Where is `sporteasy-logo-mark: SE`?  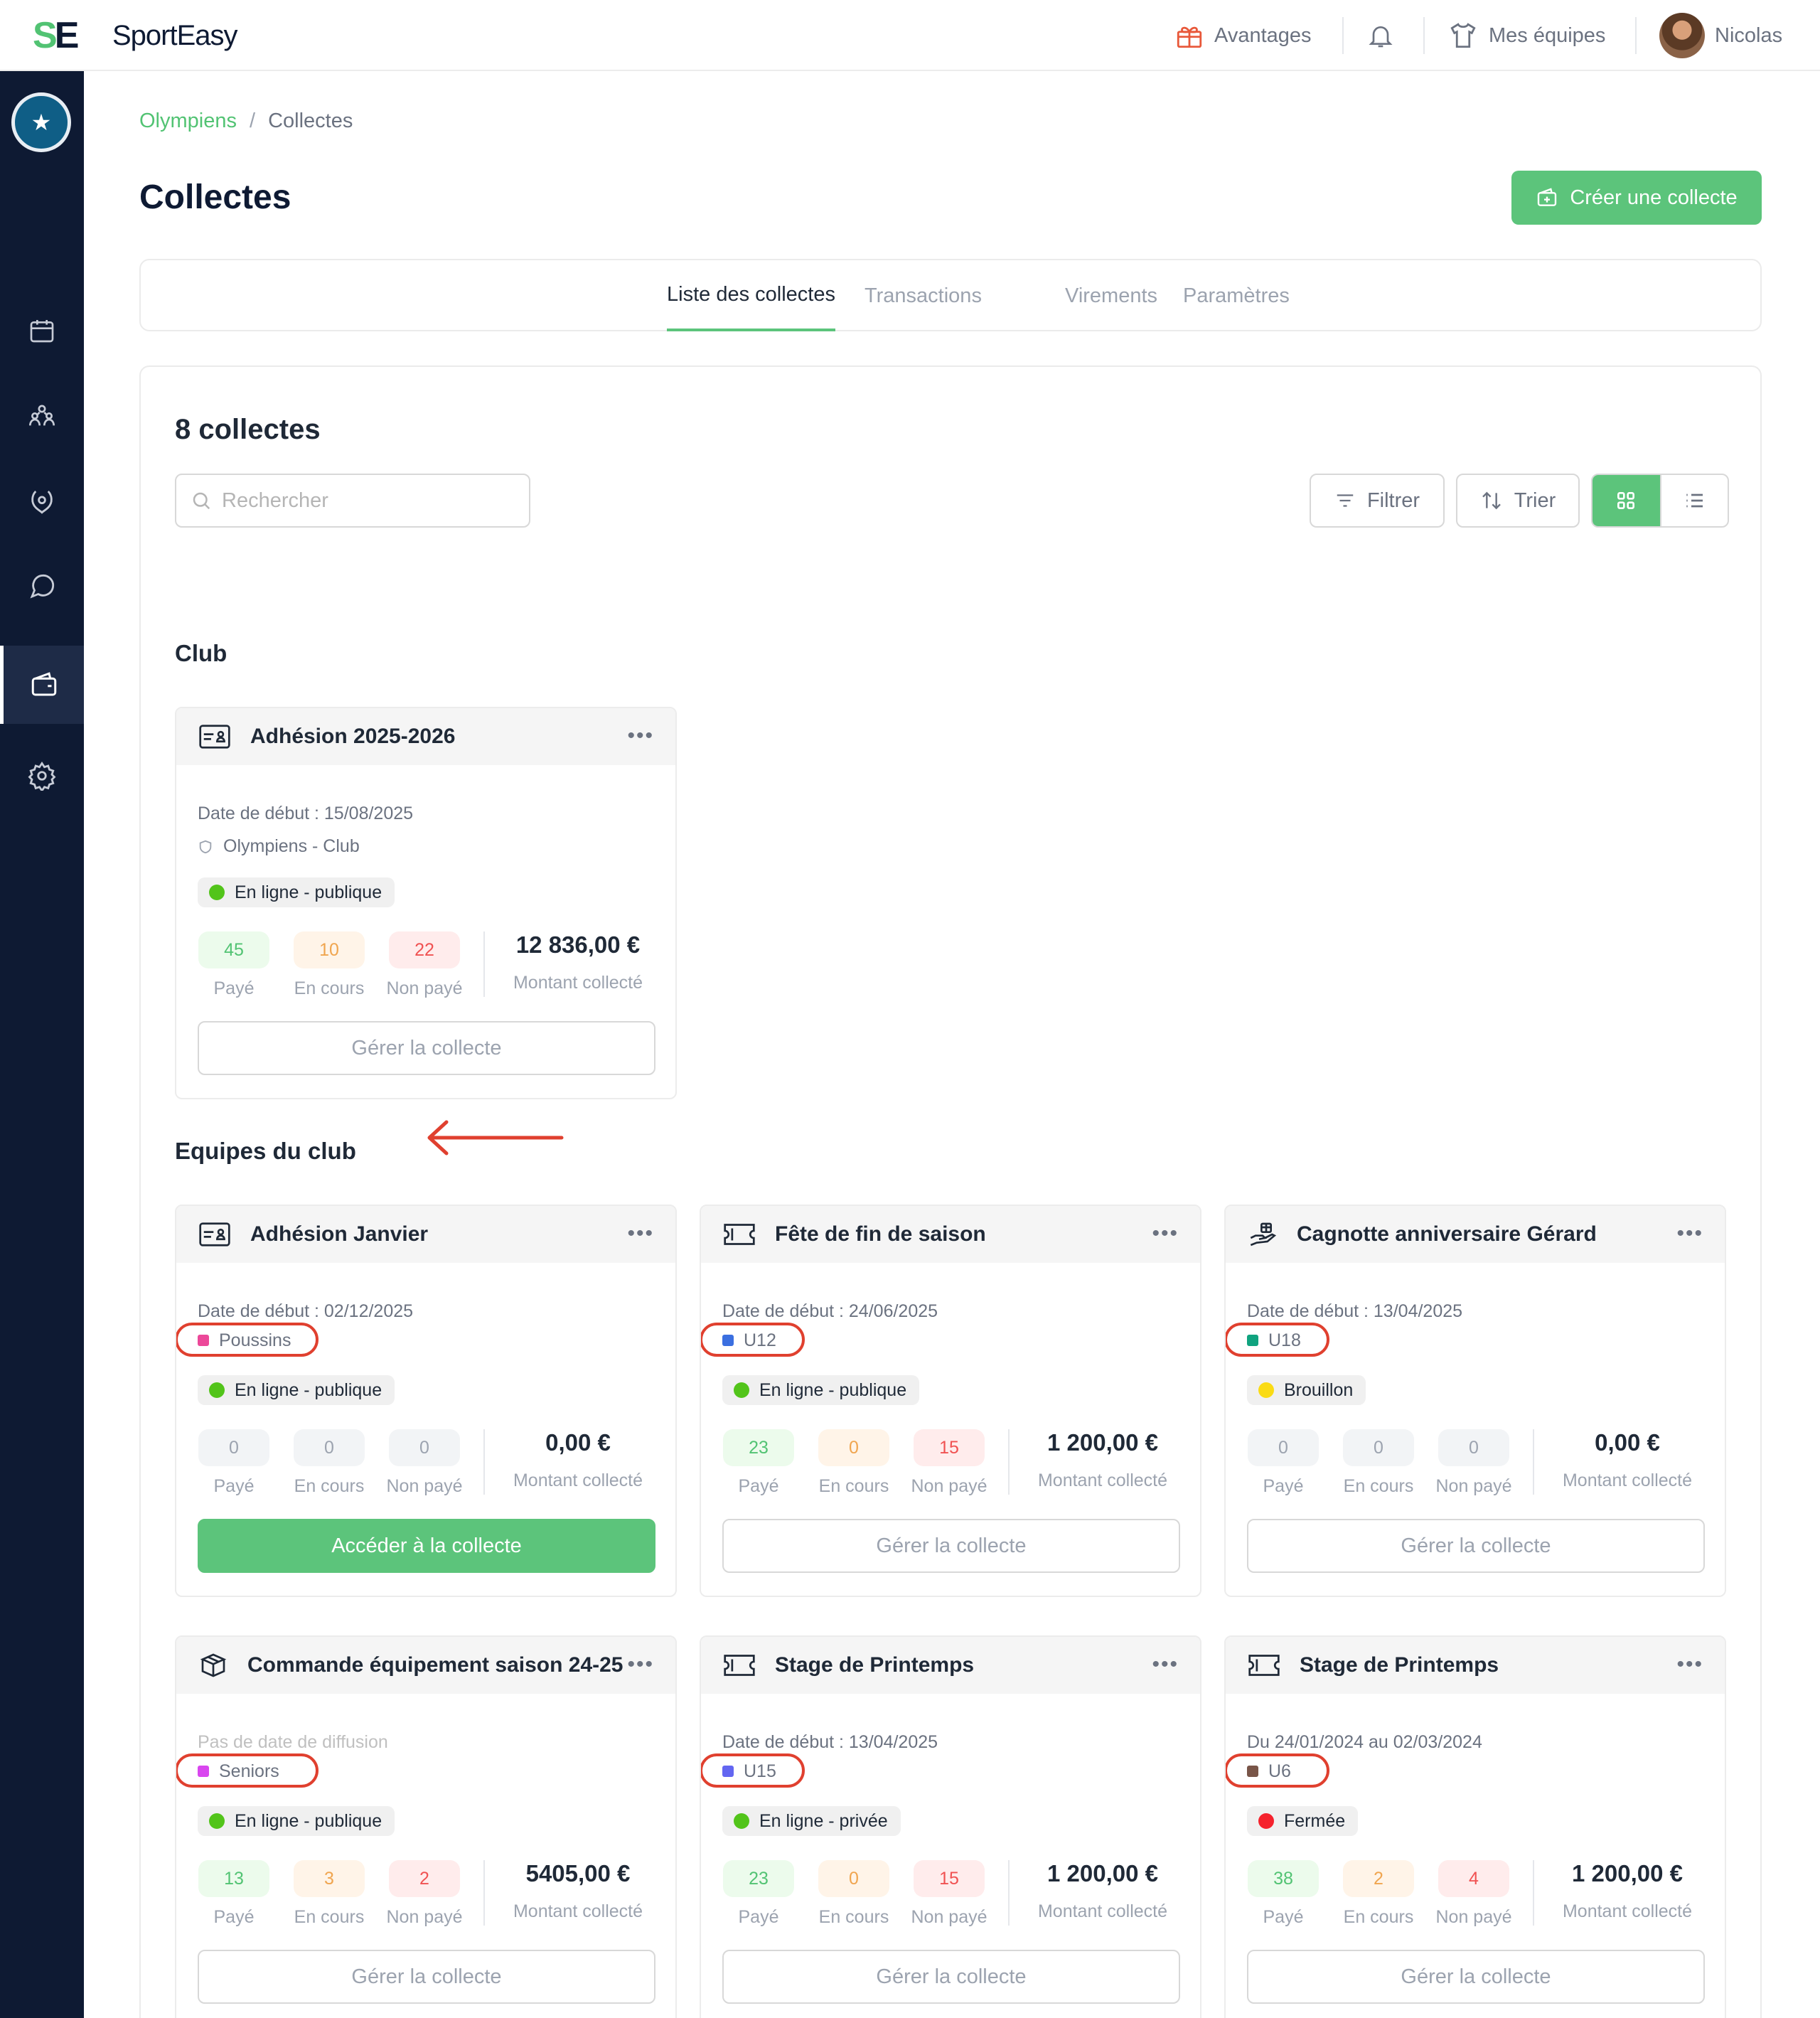 sporteasy-logo-mark: SE is located at coordinates (56, 35).